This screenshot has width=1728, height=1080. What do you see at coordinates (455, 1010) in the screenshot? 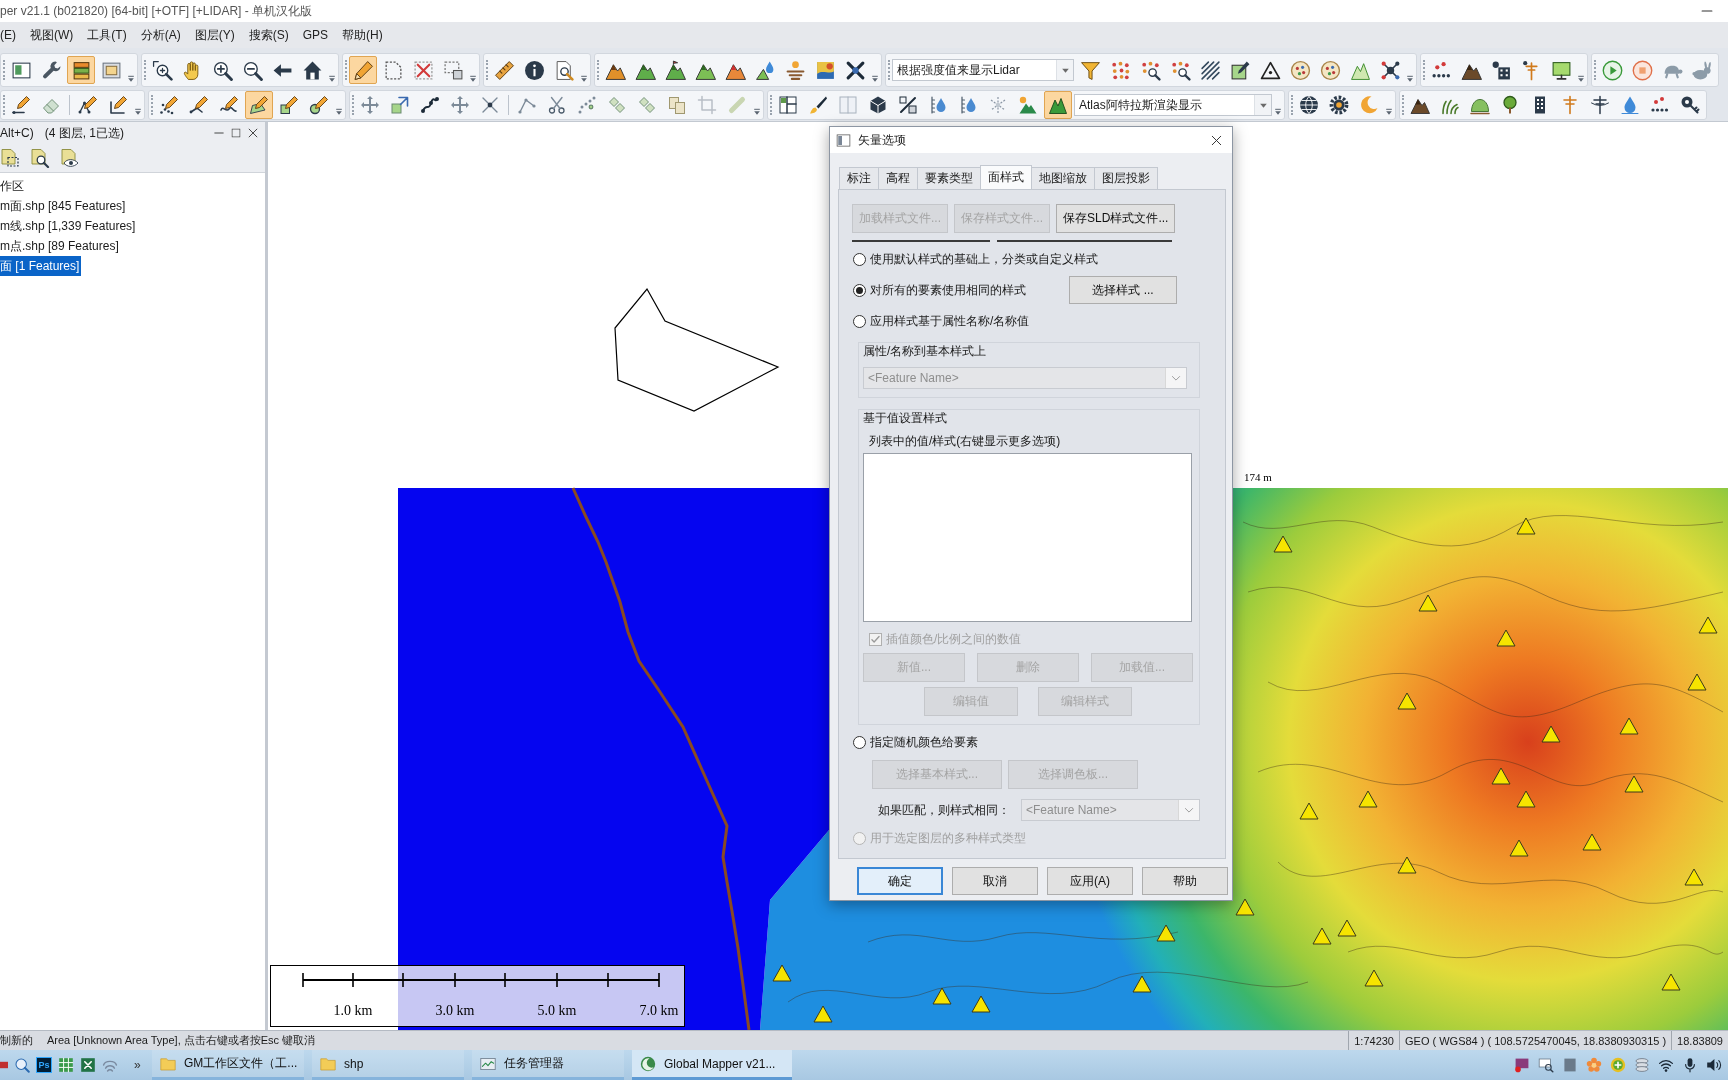
I see `scale-label: 3.0 km` at bounding box center [455, 1010].